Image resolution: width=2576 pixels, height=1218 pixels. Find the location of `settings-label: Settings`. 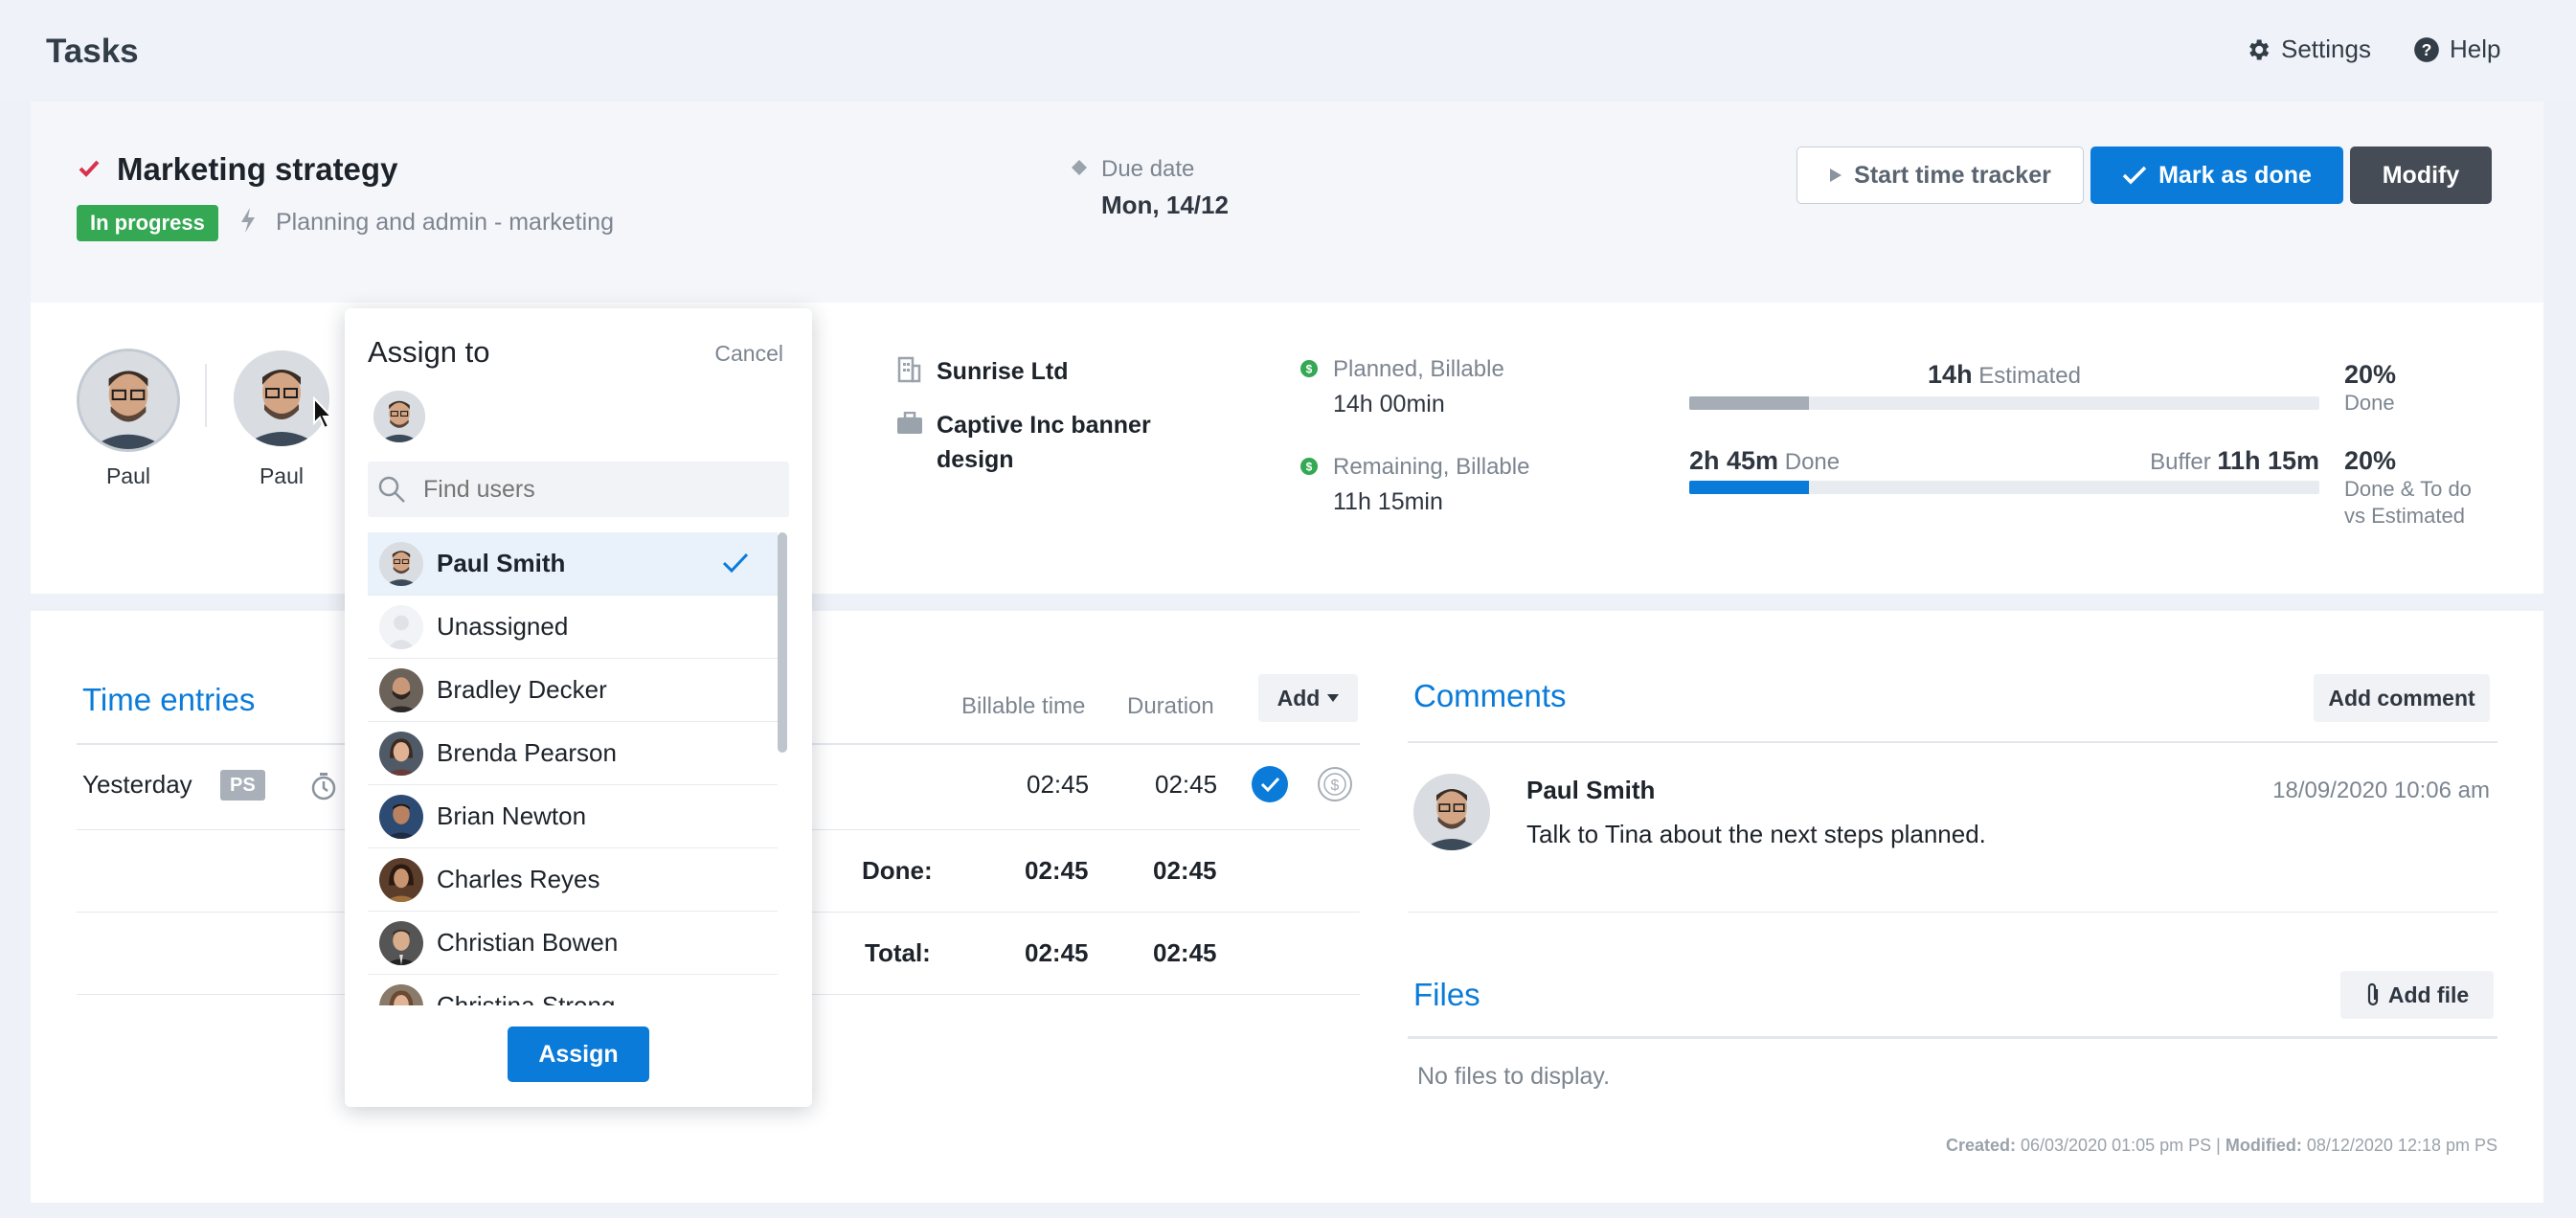

settings-label: Settings is located at coordinates (2326, 48).